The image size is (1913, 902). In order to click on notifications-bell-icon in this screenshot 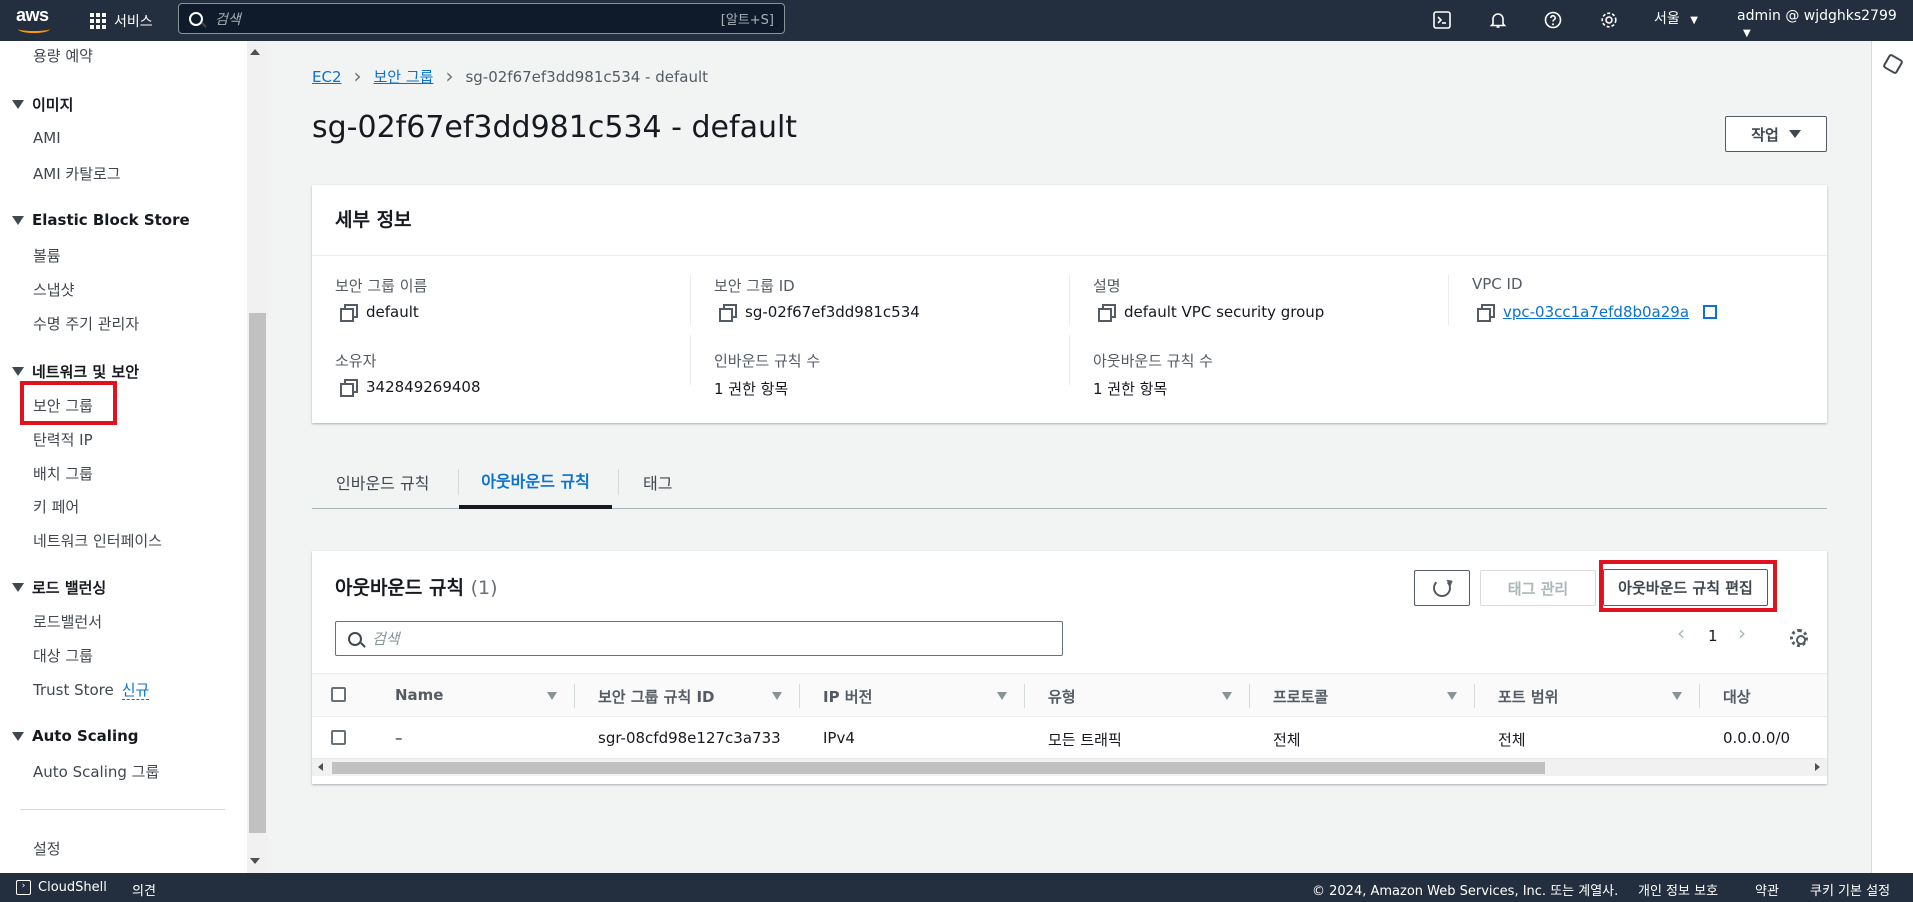, I will do `click(1498, 20)`.